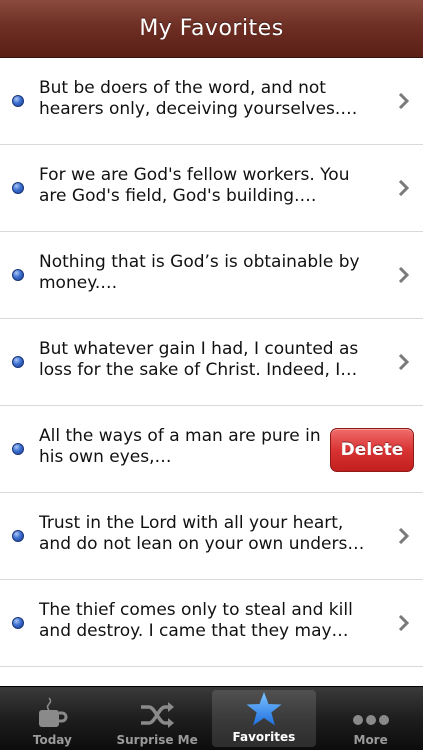 This screenshot has height=750, width=423. What do you see at coordinates (264, 737) in the screenshot?
I see `tab-label: Favorites` at bounding box center [264, 737].